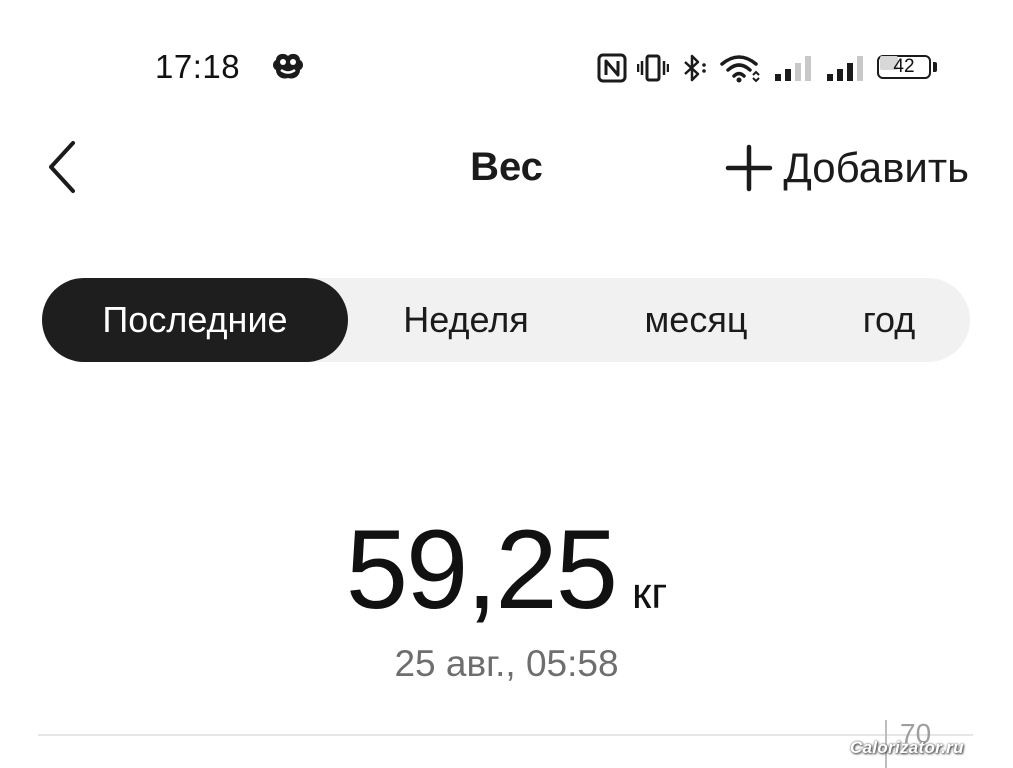 This screenshot has width=1013, height=768. I want to click on measurement-timestamp: 25 авг., 05:58, so click(506, 663).